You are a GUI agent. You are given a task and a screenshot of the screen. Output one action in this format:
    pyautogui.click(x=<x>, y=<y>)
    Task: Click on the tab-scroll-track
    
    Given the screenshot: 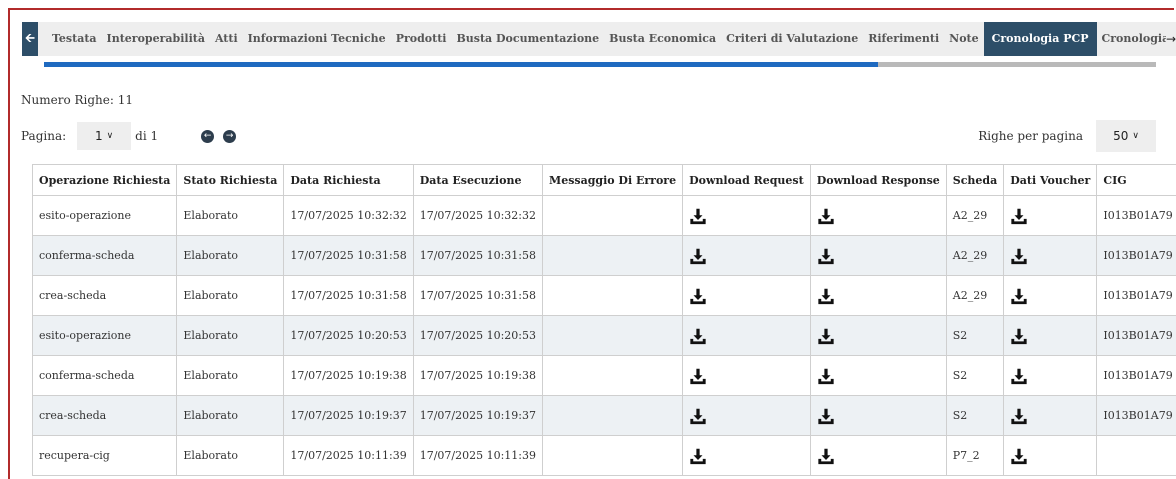 What is the action you would take?
    pyautogui.click(x=600, y=64)
    